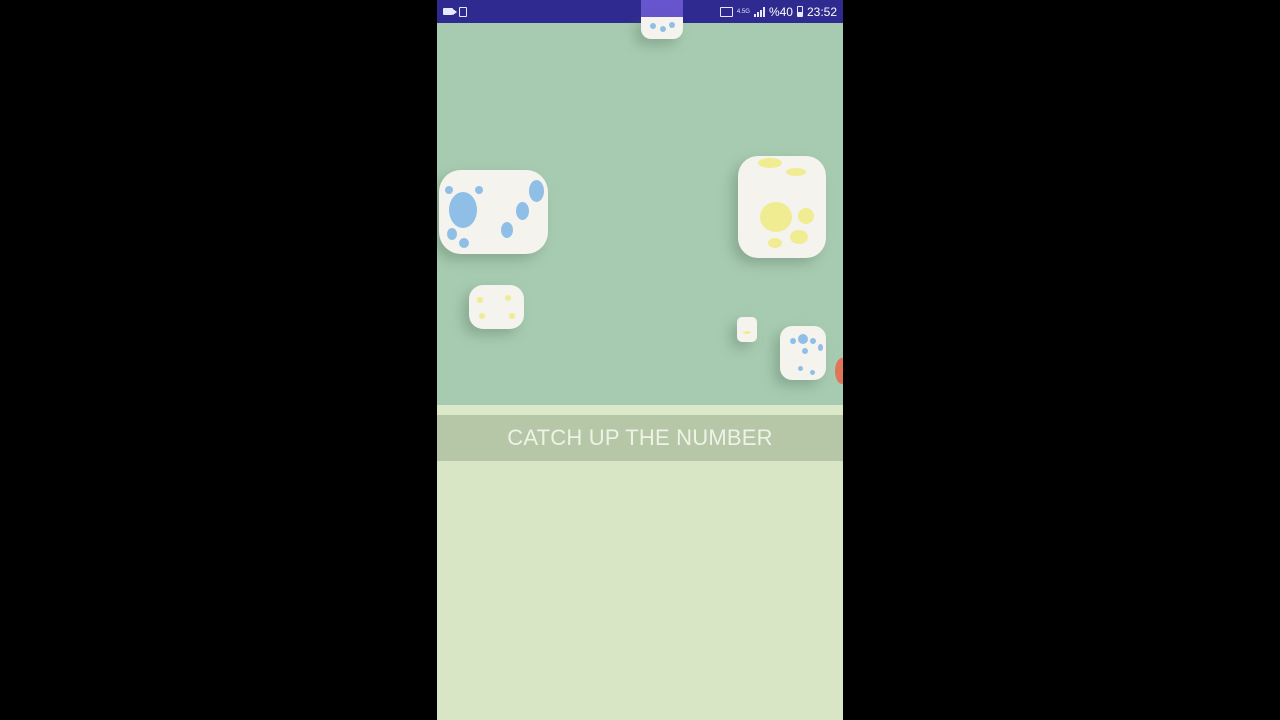 The width and height of the screenshot is (1280, 720). What do you see at coordinates (640, 410) in the screenshot?
I see `divider` at bounding box center [640, 410].